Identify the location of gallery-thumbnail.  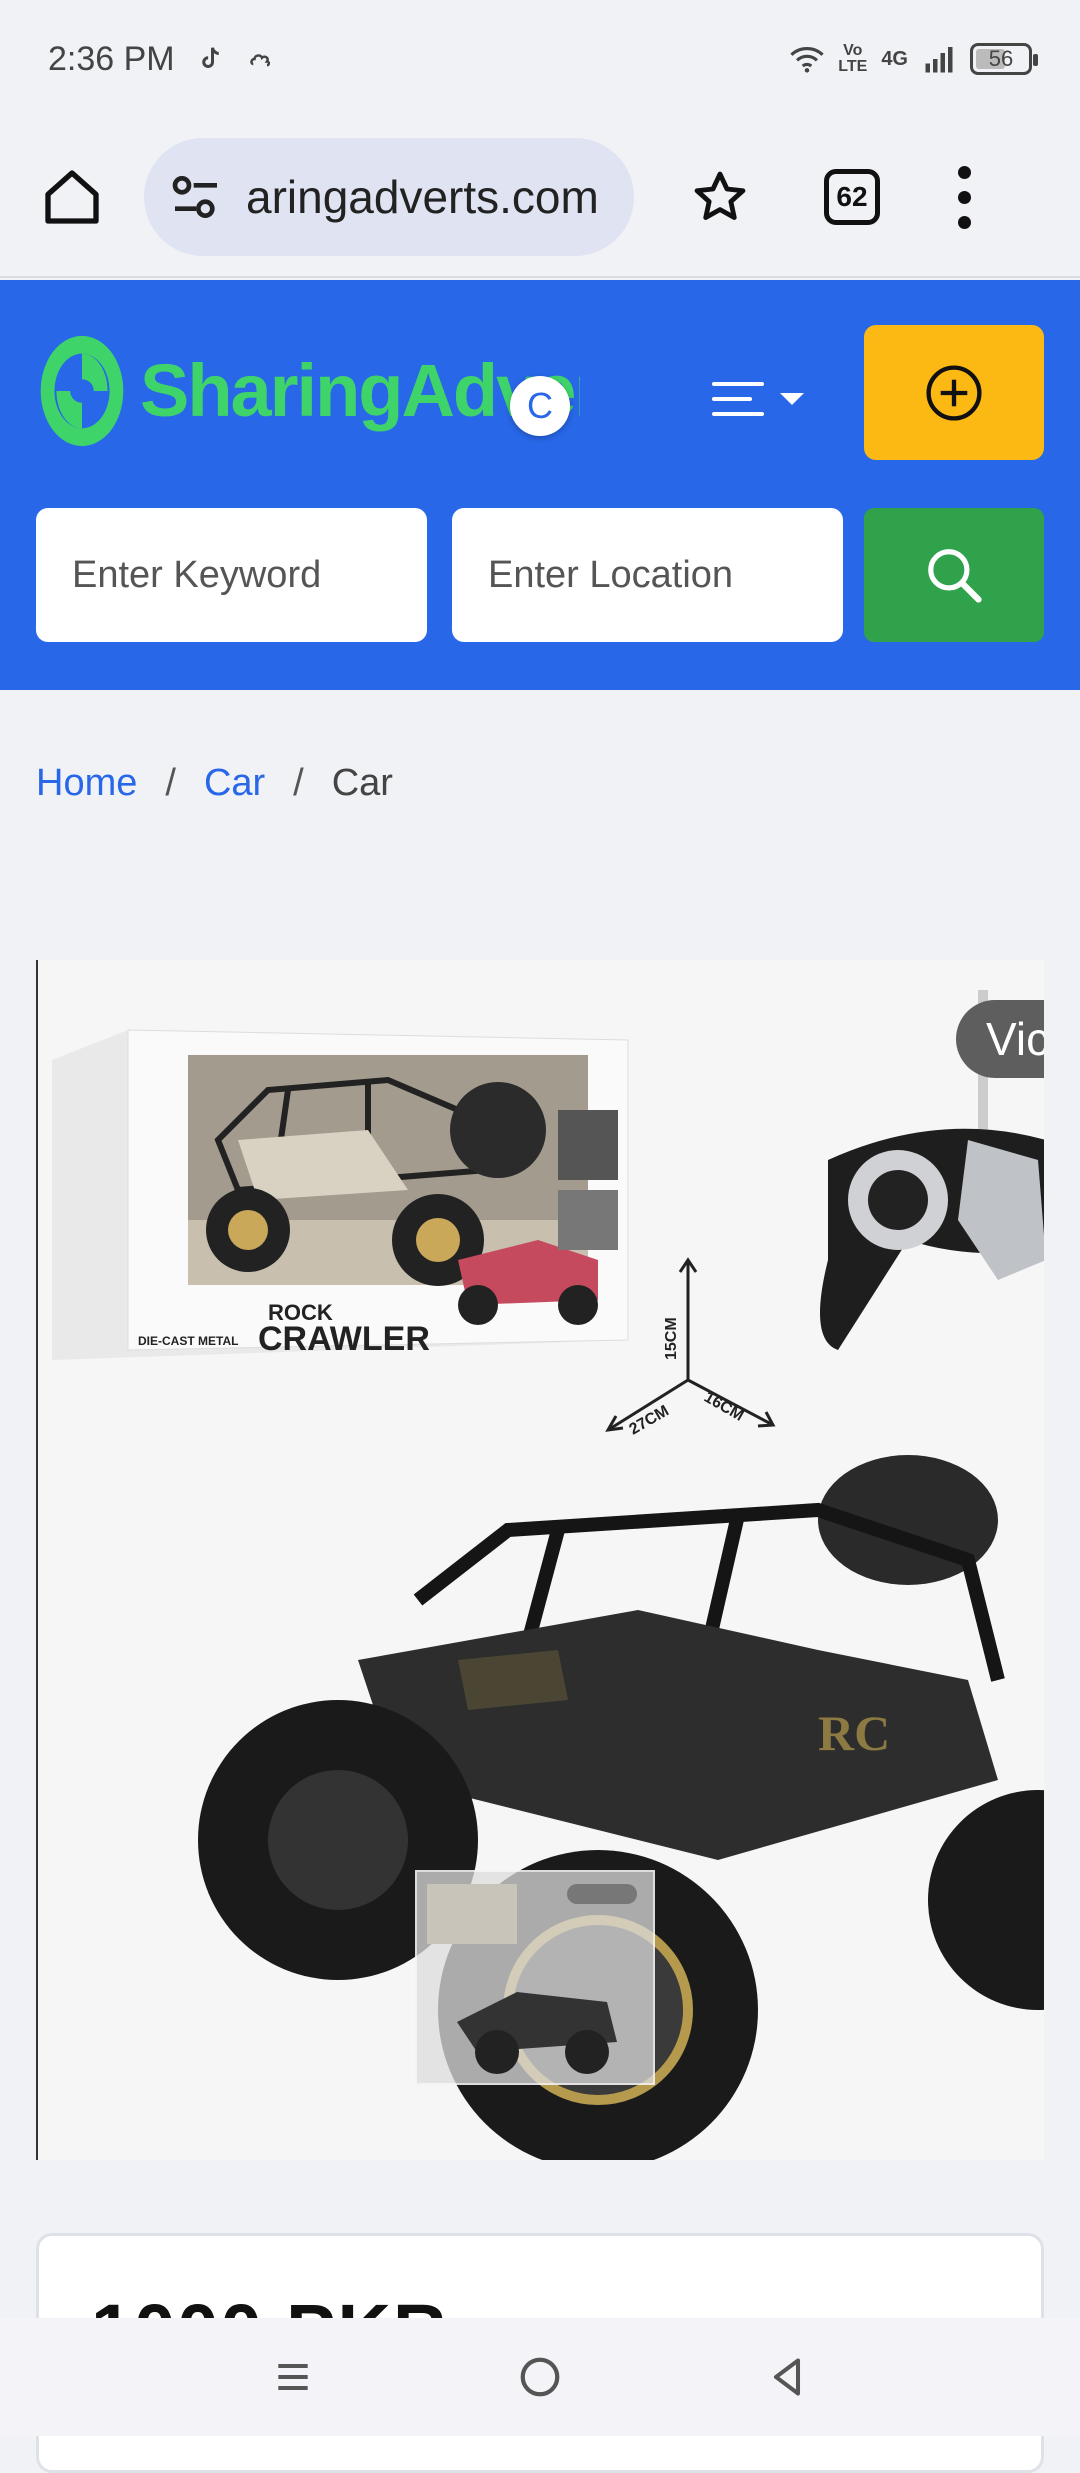
(535, 1977).